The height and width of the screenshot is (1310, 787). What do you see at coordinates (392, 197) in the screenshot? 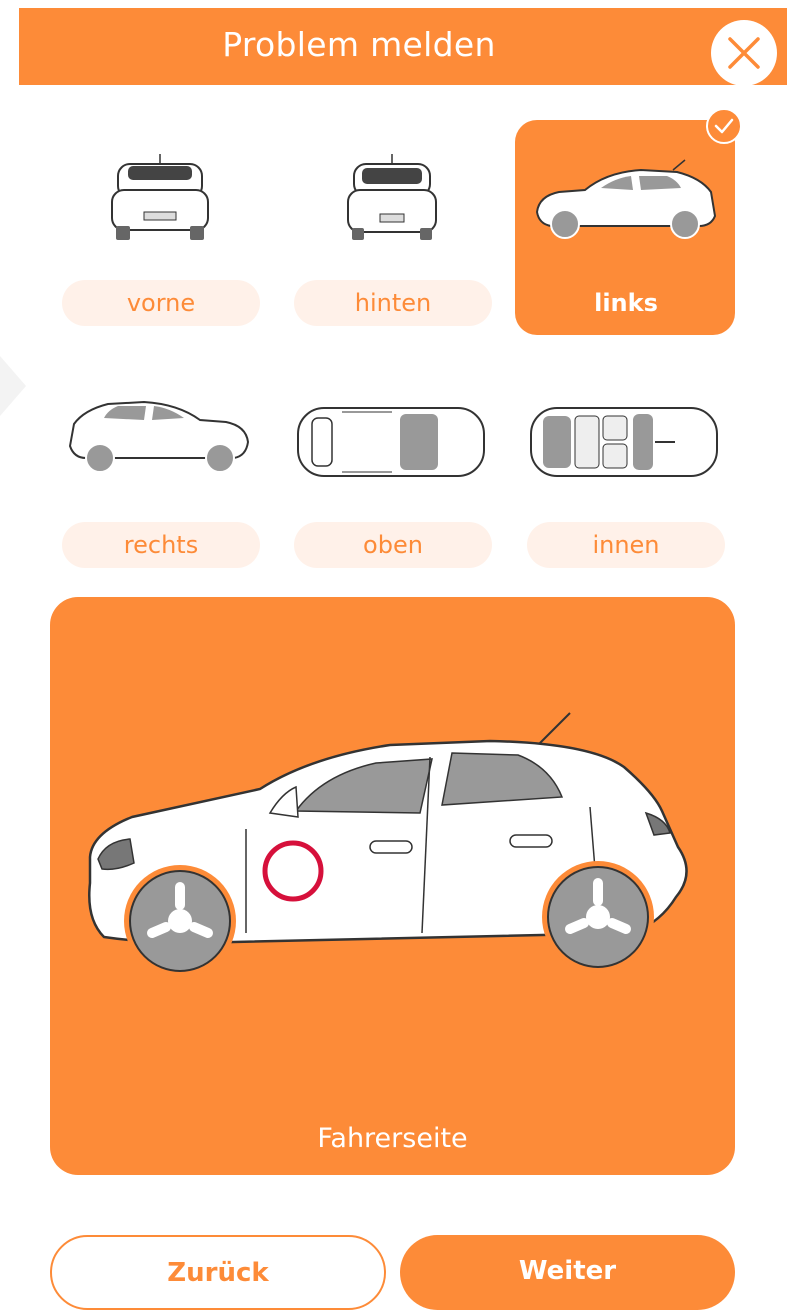
I see `car-rear-icon` at bounding box center [392, 197].